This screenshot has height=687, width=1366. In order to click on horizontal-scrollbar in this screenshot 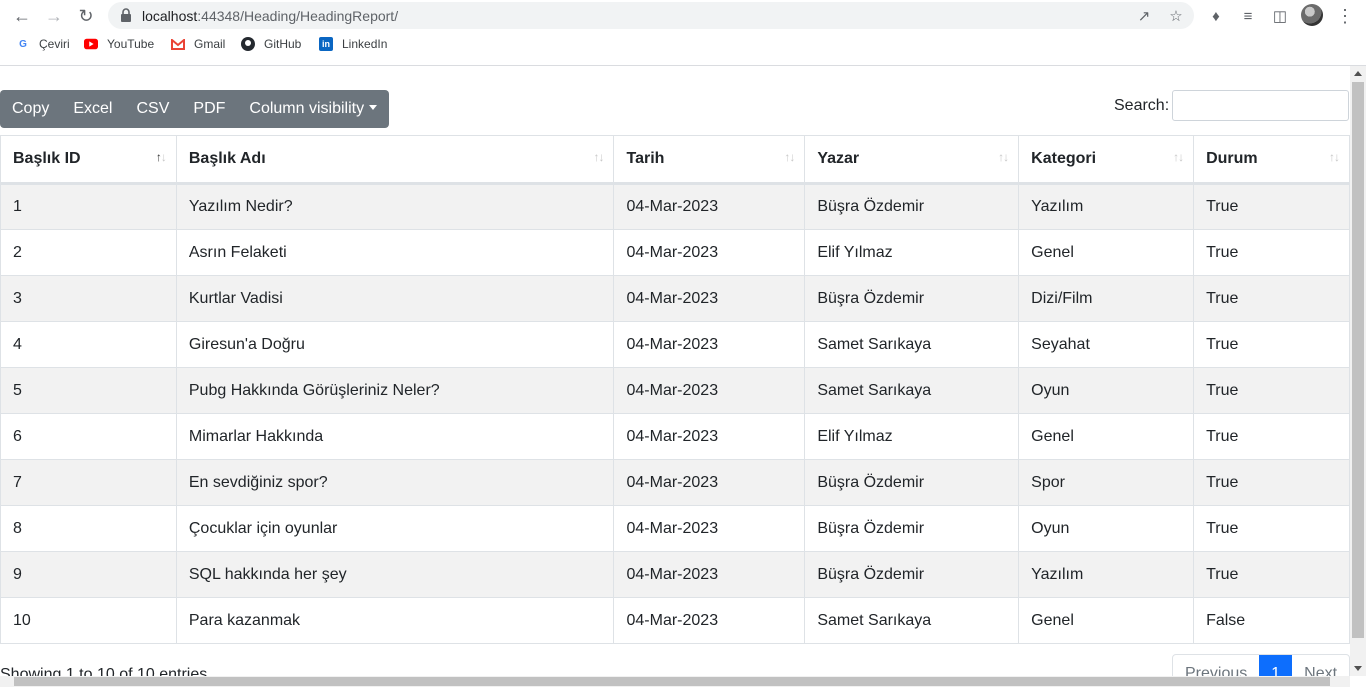, I will do `click(675, 681)`.